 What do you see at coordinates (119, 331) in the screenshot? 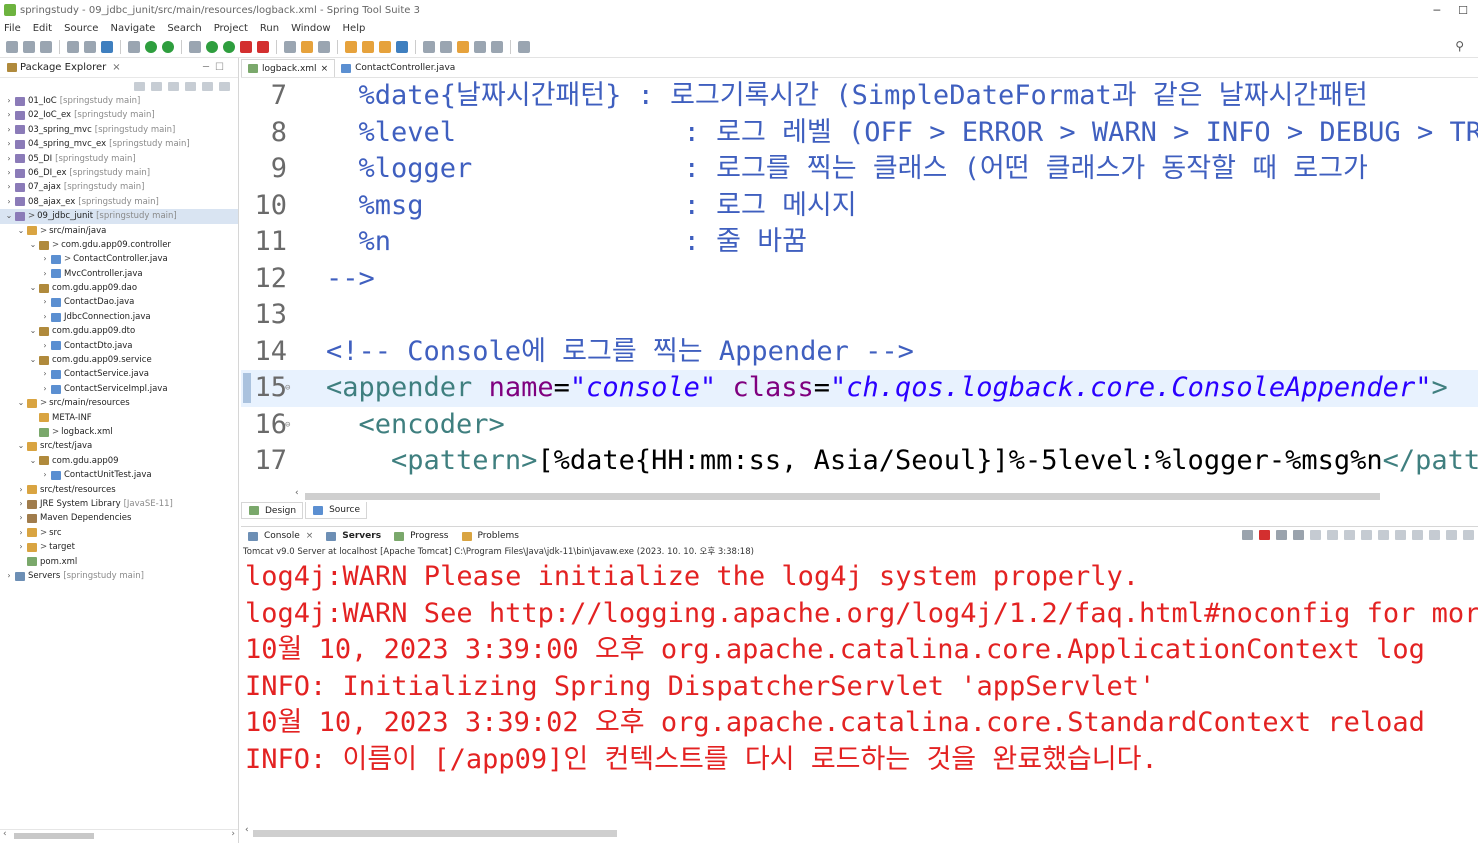
I see `tree-item: ⌄ com.gdu.app09.dto` at bounding box center [119, 331].